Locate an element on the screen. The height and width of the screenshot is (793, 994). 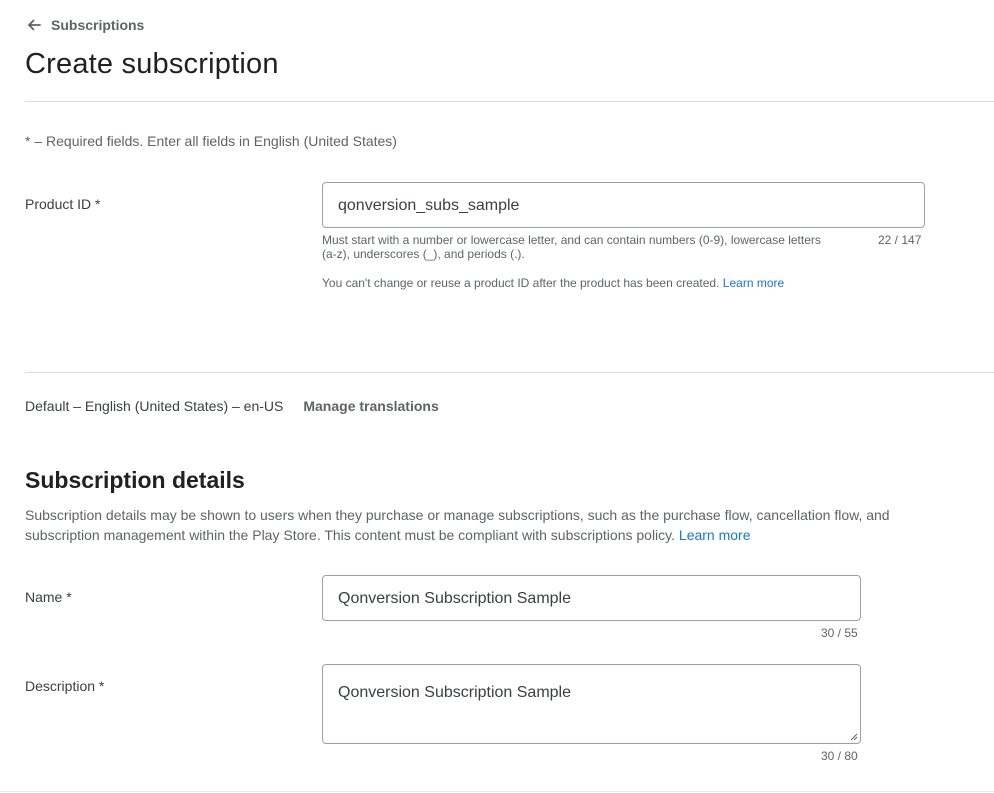
product-id-counter: 22 / 147 is located at coordinates (900, 240).